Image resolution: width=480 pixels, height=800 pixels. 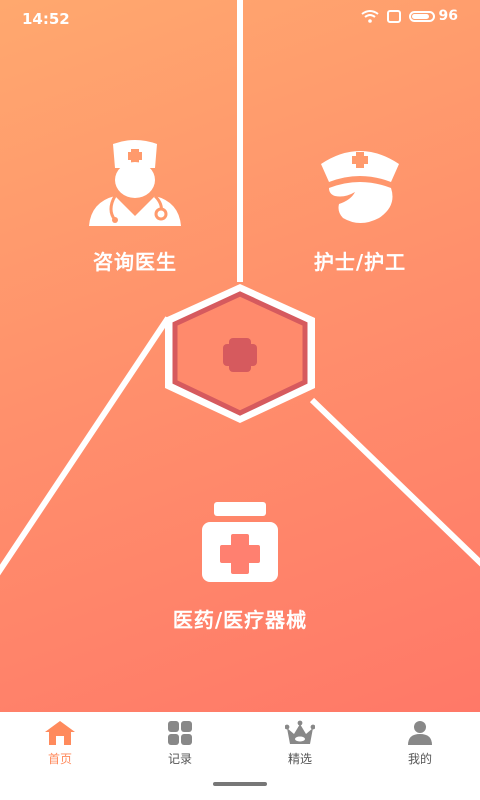 I want to click on center-medical-button, so click(x=240, y=354).